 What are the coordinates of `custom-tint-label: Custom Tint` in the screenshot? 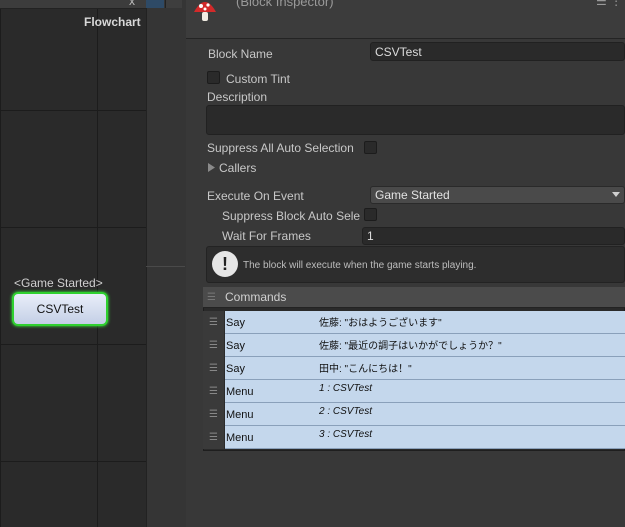 It's located at (258, 79).